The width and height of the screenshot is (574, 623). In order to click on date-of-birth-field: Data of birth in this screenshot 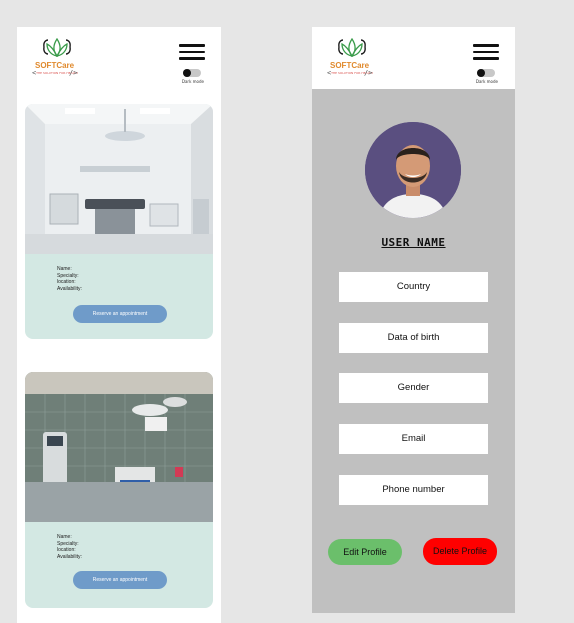, I will do `click(413, 338)`.